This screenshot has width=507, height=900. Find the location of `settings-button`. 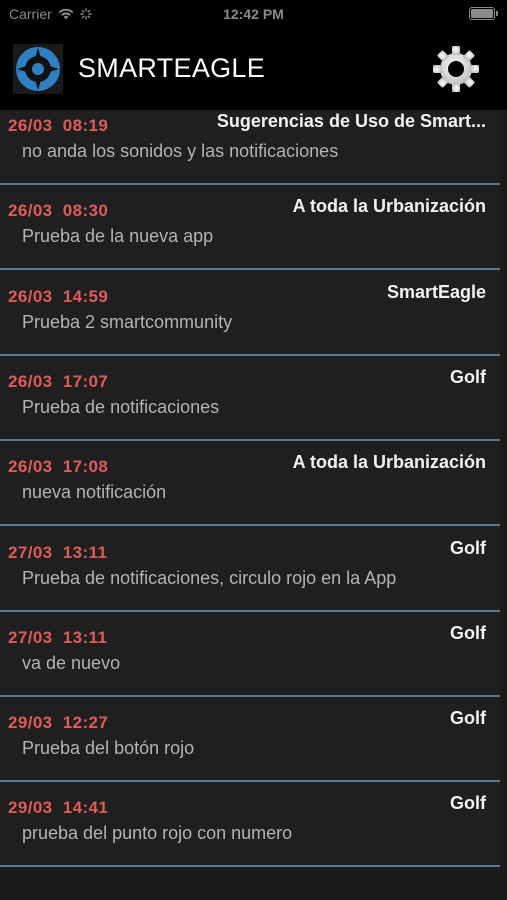

settings-button is located at coordinates (456, 69).